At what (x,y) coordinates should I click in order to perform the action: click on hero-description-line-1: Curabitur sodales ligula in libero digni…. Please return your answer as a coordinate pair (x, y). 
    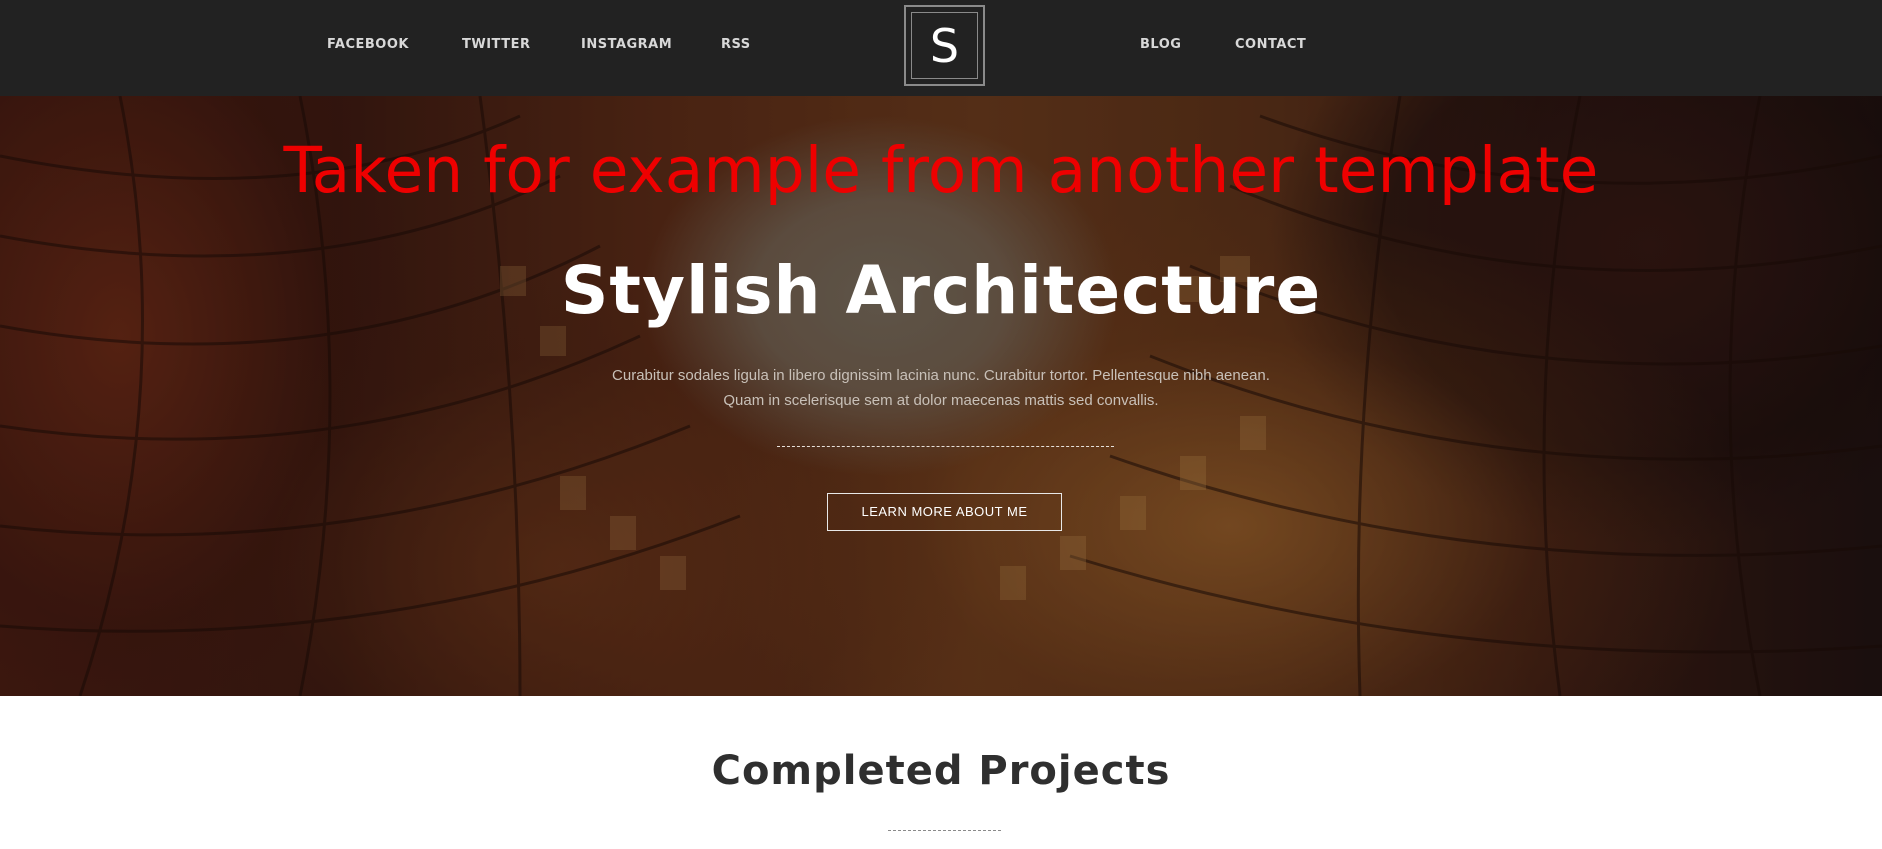
    Looking at the image, I should click on (941, 375).